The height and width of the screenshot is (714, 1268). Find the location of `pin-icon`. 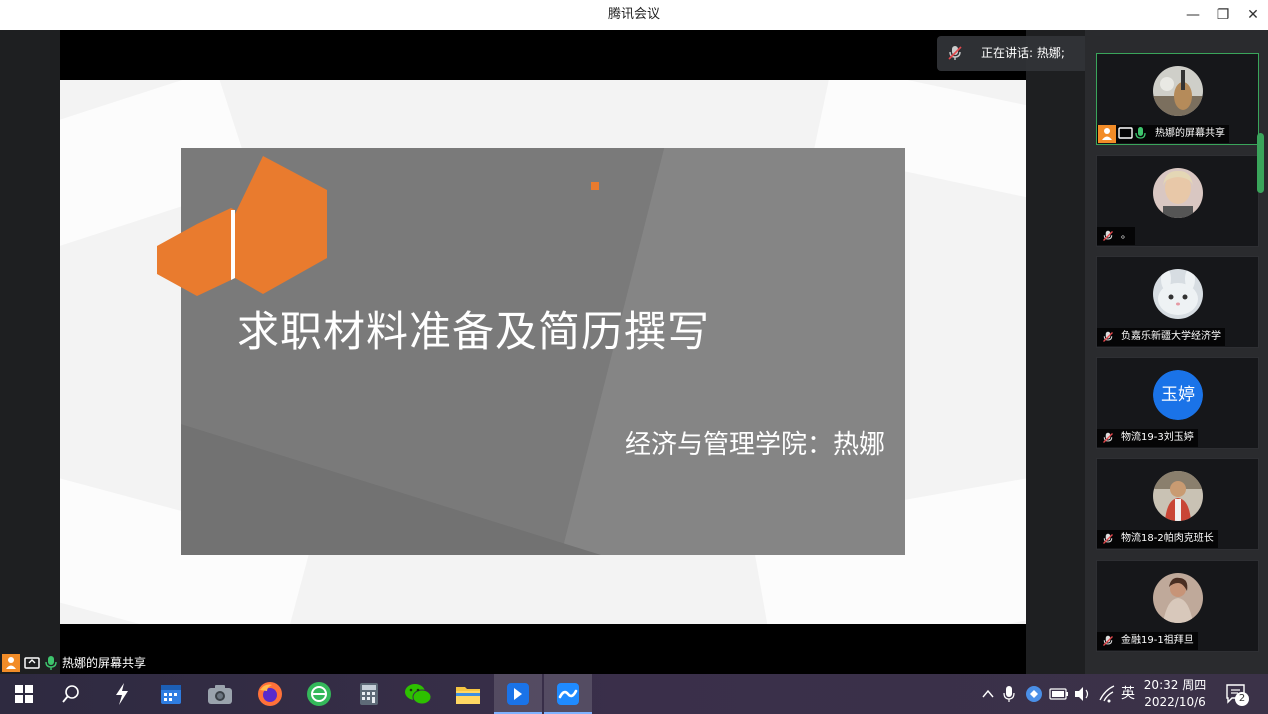

pin-icon is located at coordinates (518, 694).